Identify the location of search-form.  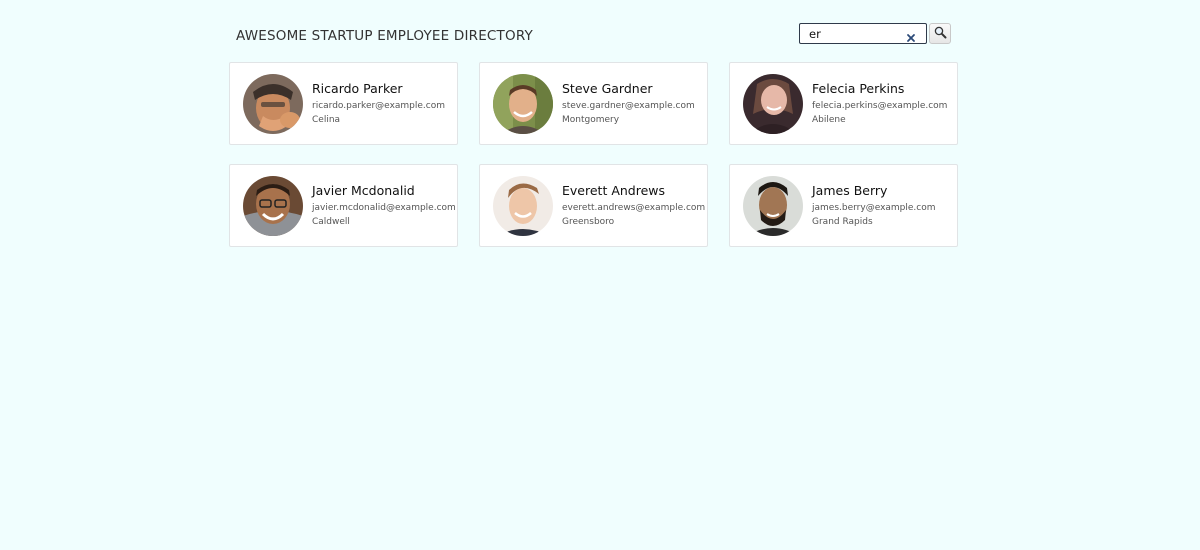
(875, 33).